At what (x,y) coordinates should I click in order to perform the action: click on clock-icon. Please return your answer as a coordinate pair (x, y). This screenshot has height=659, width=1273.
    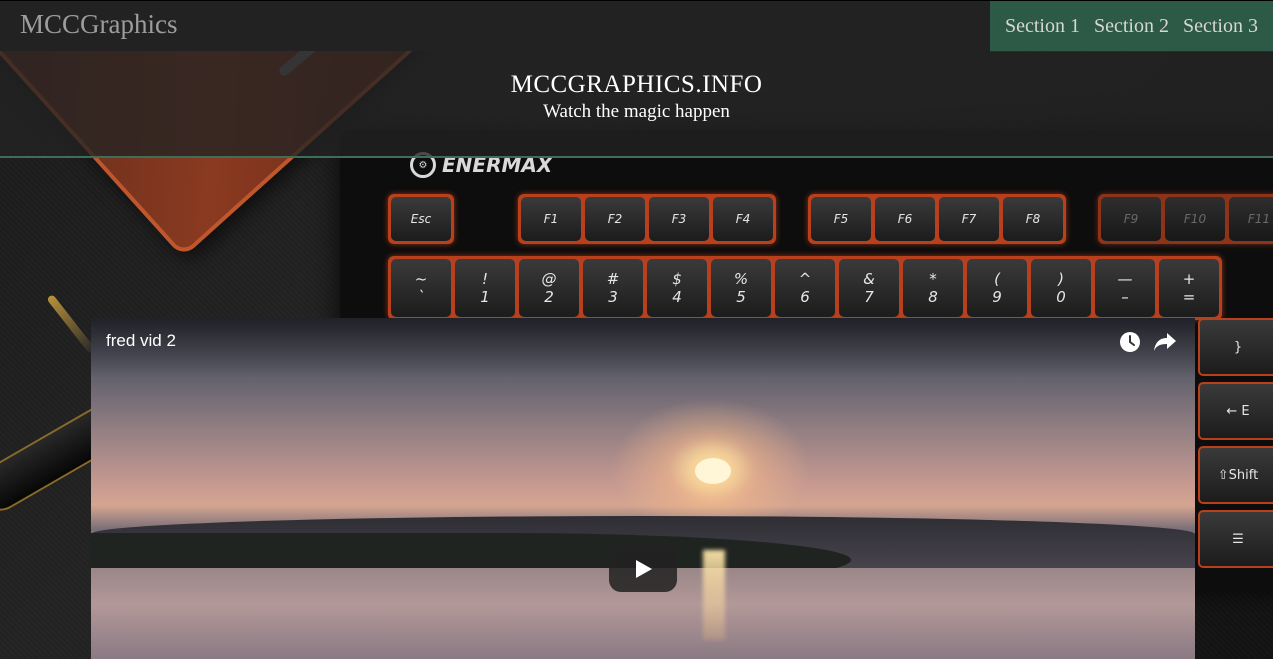
    Looking at the image, I should click on (1130, 342).